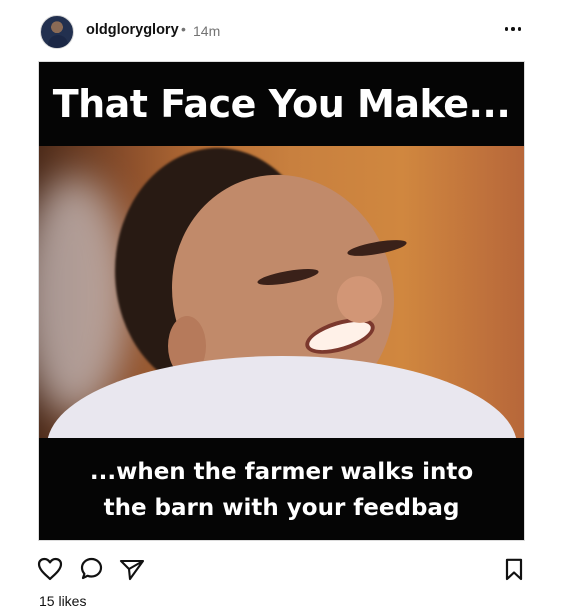 This screenshot has width=581, height=615. What do you see at coordinates (50, 569) in the screenshot?
I see `heart-icon` at bounding box center [50, 569].